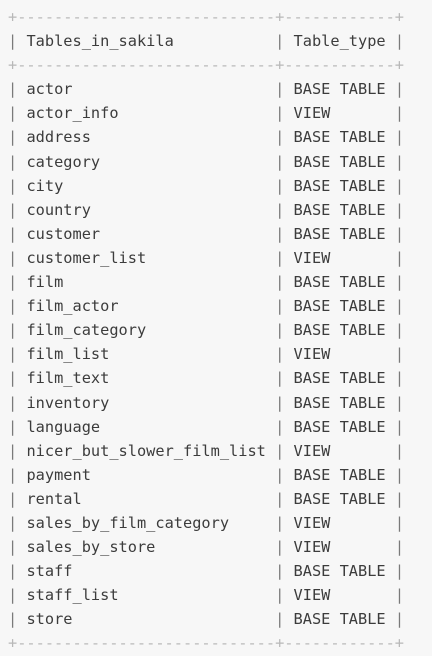  What do you see at coordinates (206, 234) in the screenshot?
I see `table-row: | customer | BASE TABLE |` at bounding box center [206, 234].